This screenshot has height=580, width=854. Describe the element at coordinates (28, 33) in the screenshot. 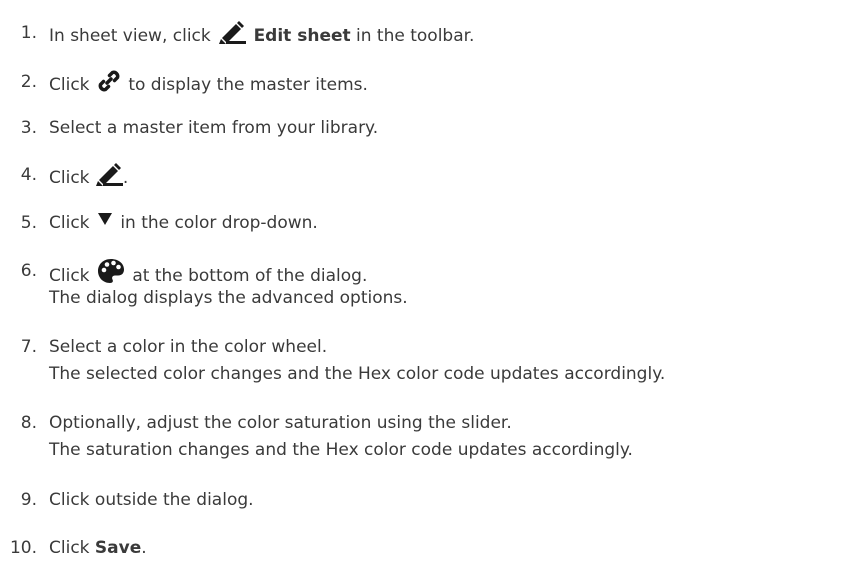

I see `step-number: 1.` at that location.